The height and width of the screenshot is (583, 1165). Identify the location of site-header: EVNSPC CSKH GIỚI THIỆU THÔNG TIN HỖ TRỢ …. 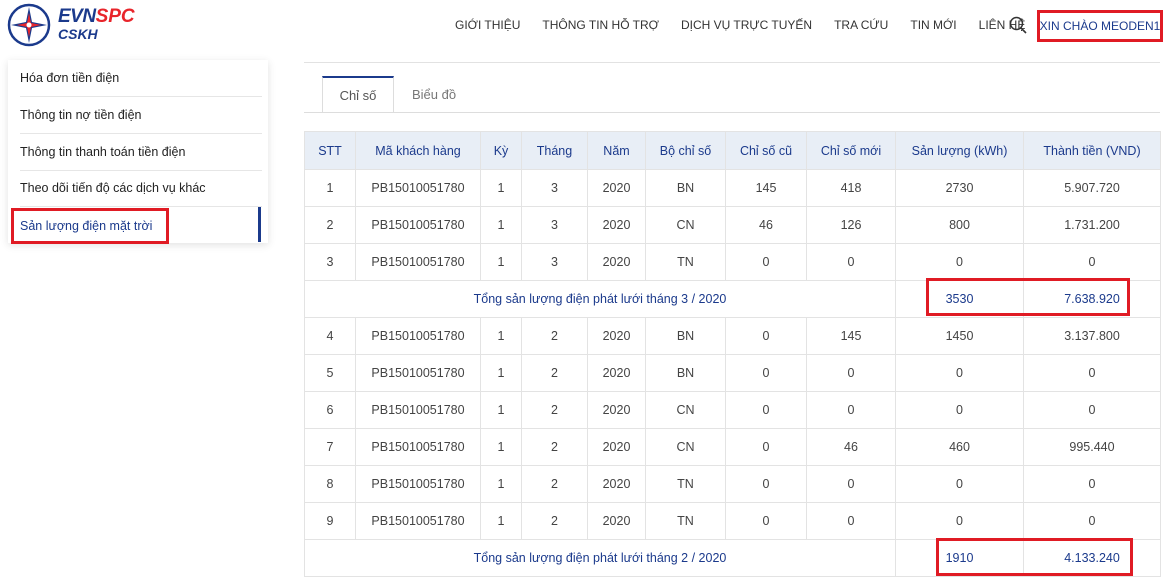
(582, 25).